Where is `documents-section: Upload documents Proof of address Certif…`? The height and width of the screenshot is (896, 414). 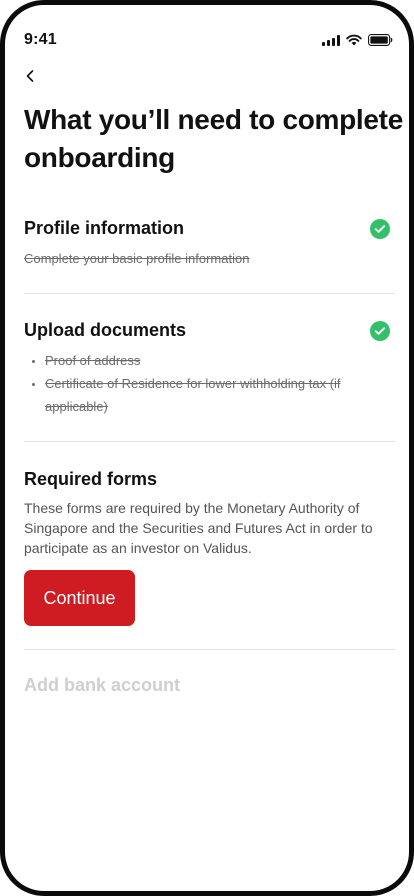 documents-section: Upload documents Proof of address Certif… is located at coordinates (207, 369).